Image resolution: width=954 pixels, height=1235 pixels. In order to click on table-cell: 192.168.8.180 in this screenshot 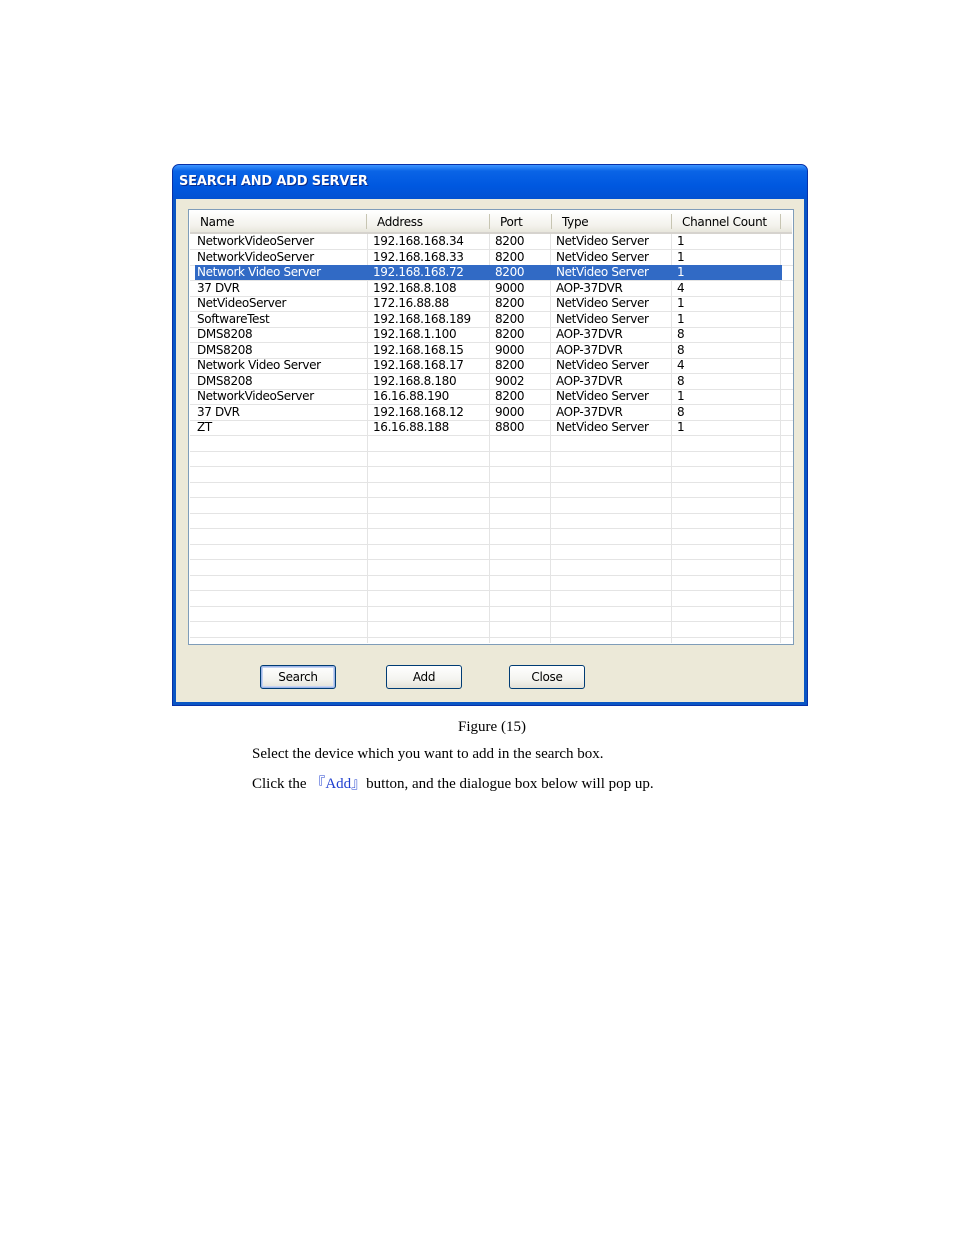, I will do `click(415, 380)`.